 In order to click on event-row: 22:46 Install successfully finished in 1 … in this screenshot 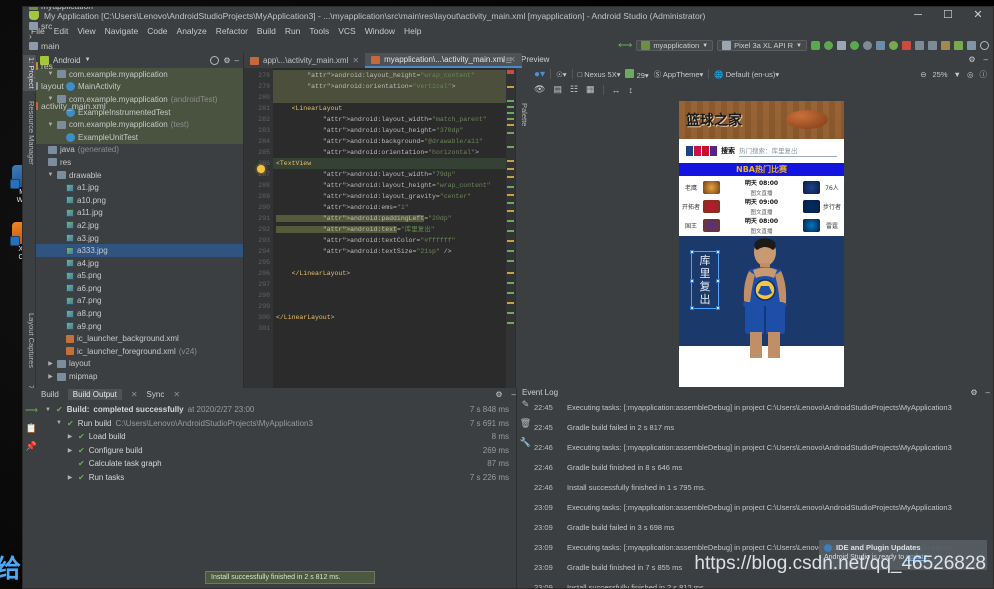, I will do `click(763, 487)`.